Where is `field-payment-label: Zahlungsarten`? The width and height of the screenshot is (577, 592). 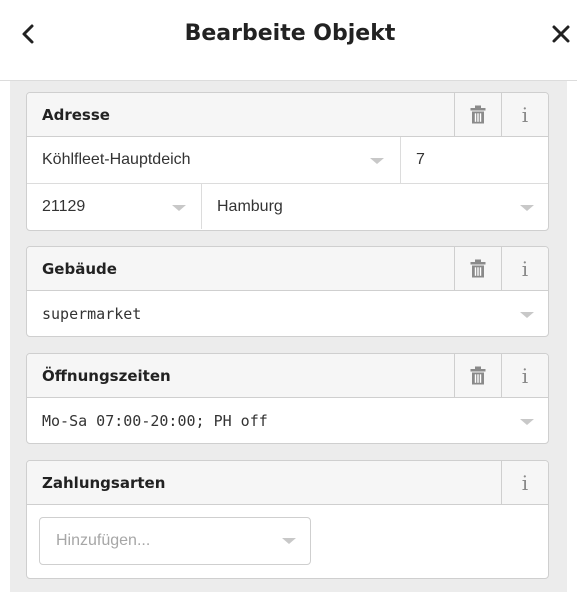
field-payment-label: Zahlungsarten is located at coordinates (104, 483).